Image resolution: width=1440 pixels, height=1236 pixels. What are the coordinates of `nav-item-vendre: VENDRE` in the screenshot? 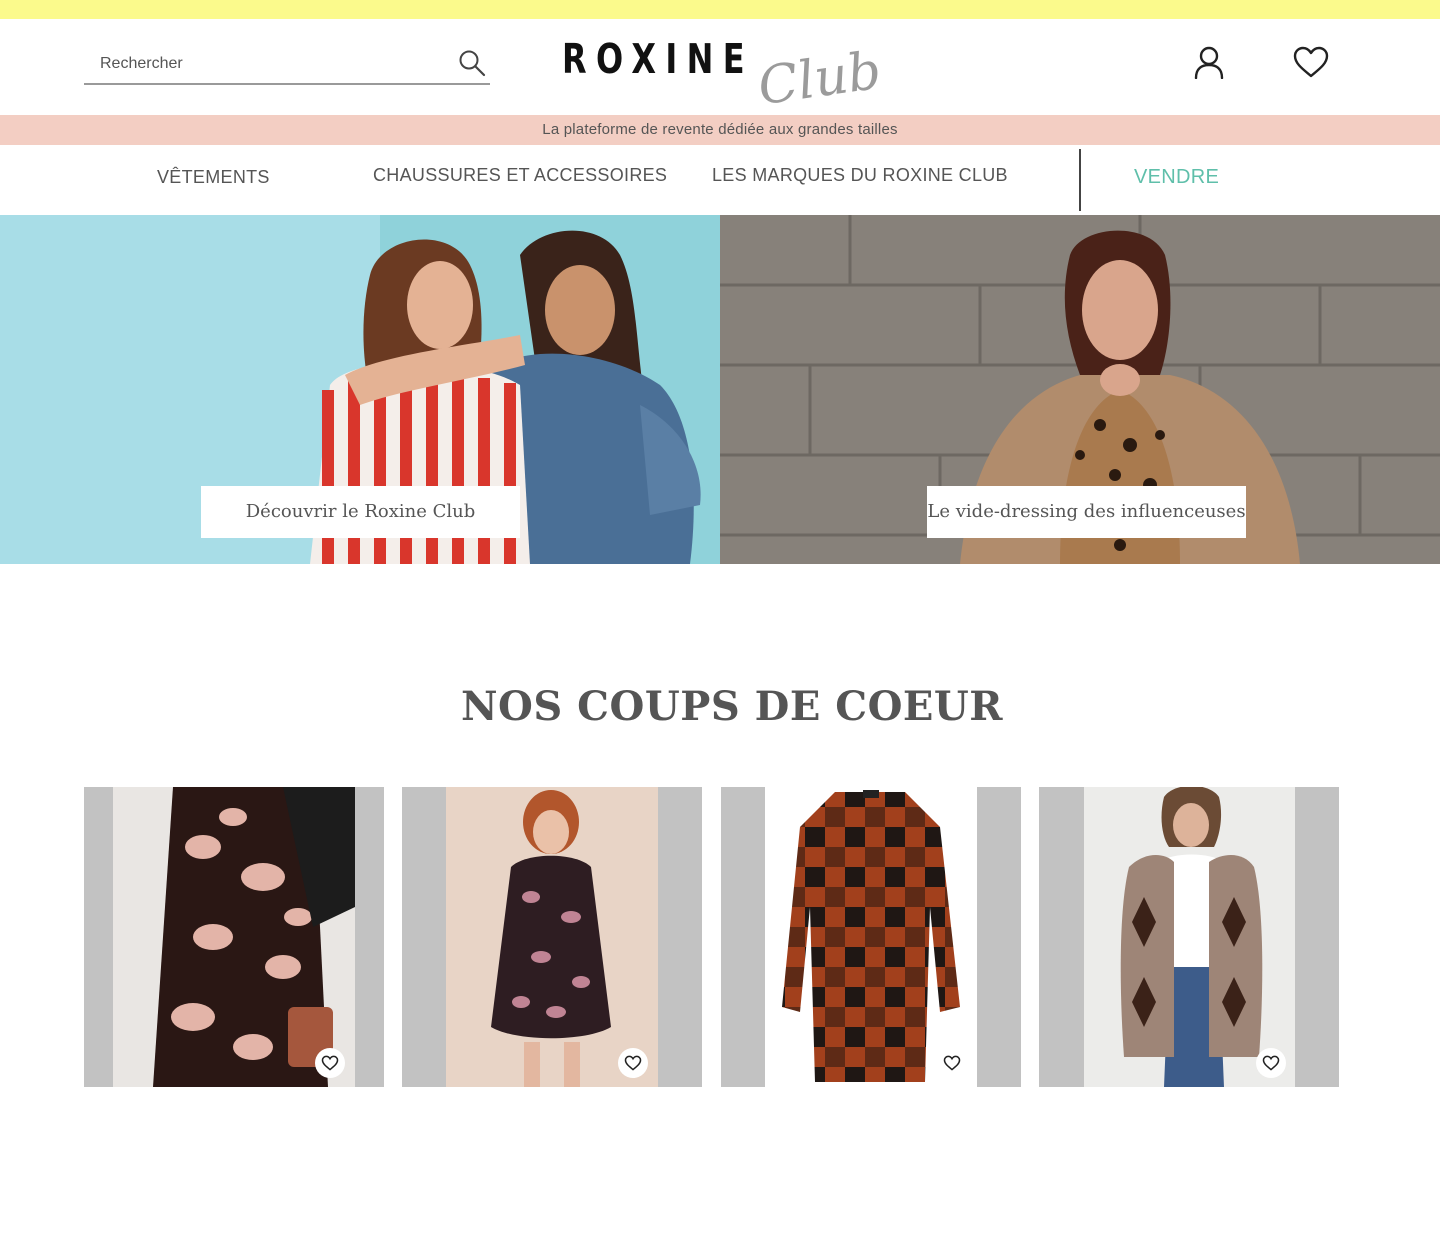 It's located at (1176, 177).